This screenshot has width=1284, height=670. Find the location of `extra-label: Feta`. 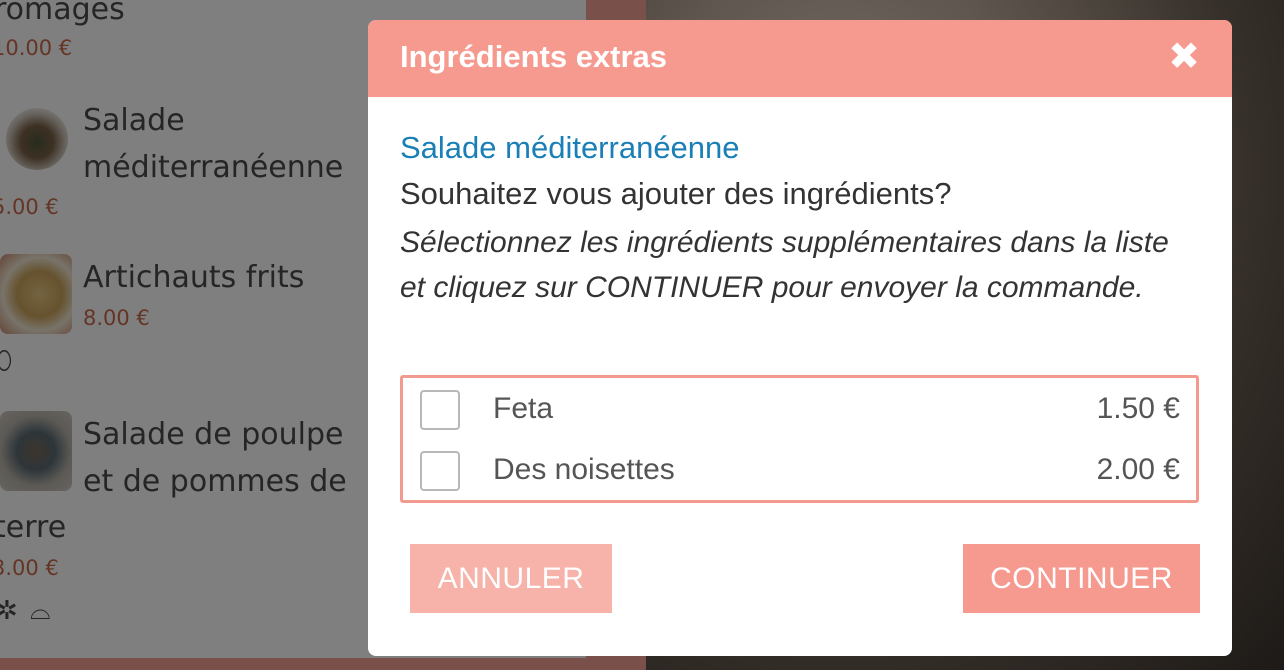

extra-label: Feta is located at coordinates (523, 408).